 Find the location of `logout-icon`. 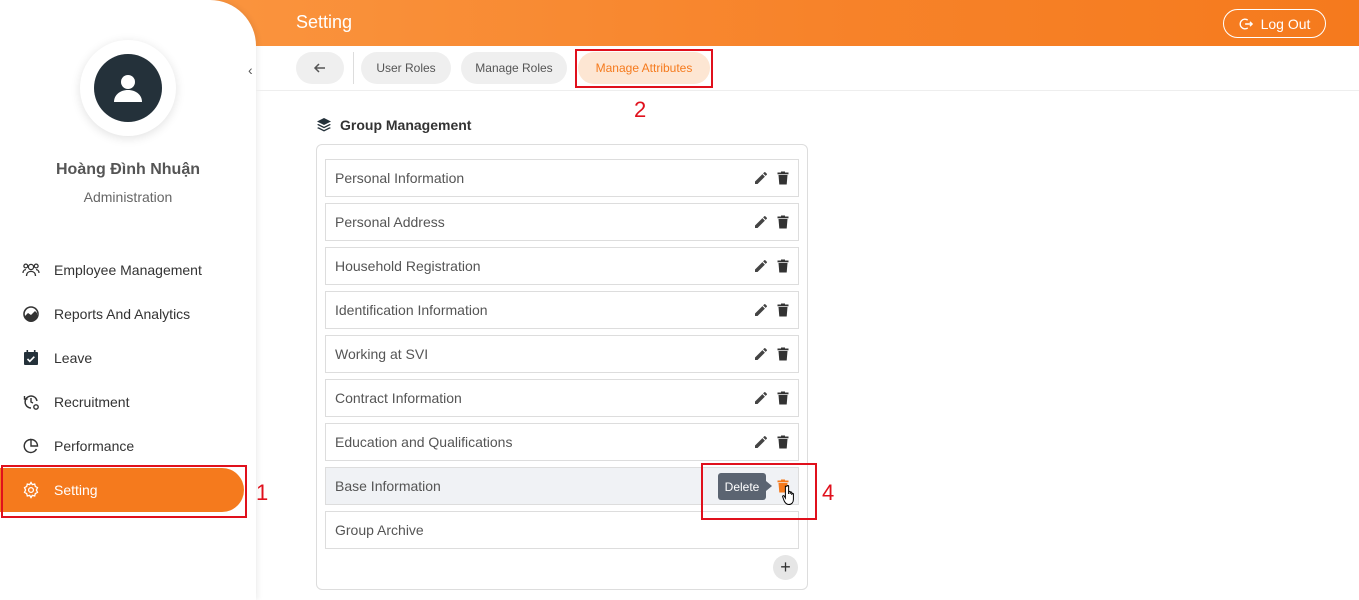

logout-icon is located at coordinates (1246, 23).